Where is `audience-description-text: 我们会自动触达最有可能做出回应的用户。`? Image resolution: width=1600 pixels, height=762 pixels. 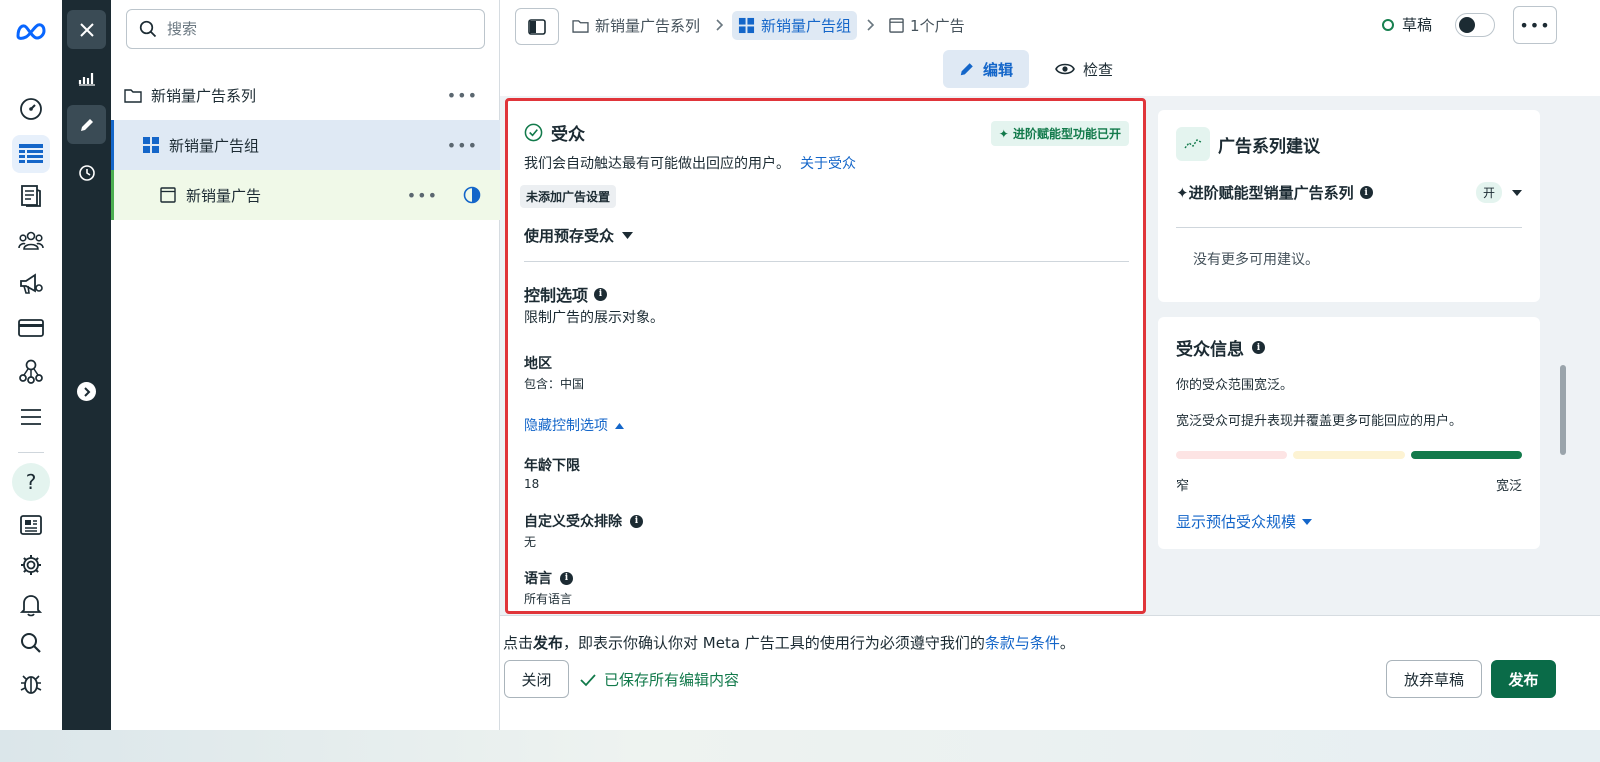 audience-description-text: 我们会自动触达最有可能做出回应的用户。 is located at coordinates (657, 164).